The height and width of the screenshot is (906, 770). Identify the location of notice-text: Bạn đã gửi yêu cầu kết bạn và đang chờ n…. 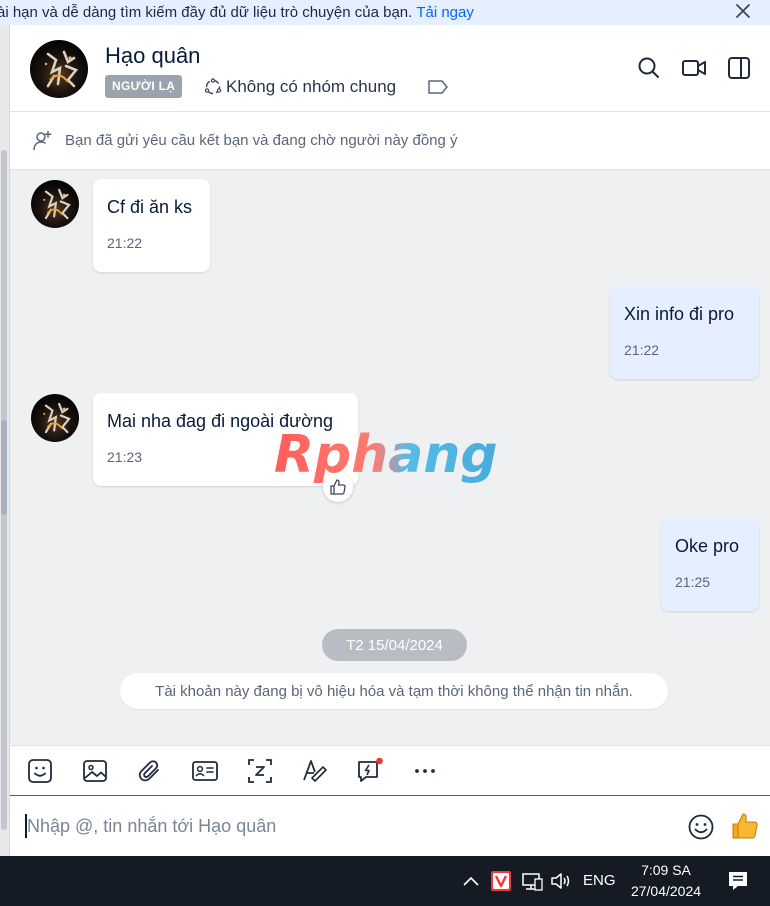
(261, 140).